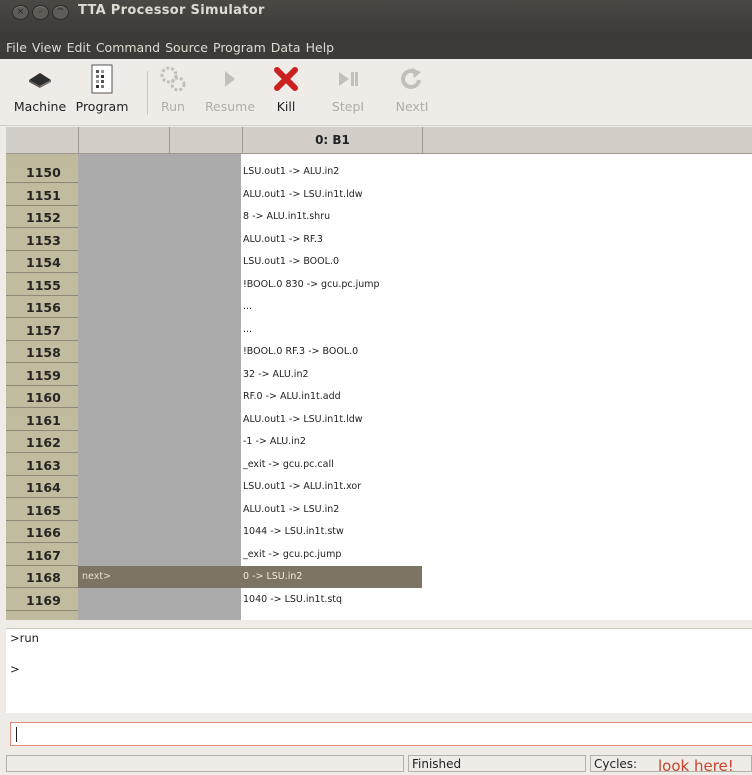  Describe the element at coordinates (379, 532) in the screenshot. I see `table-row: 1166 1044 -> LSU.in1t.stw` at that location.